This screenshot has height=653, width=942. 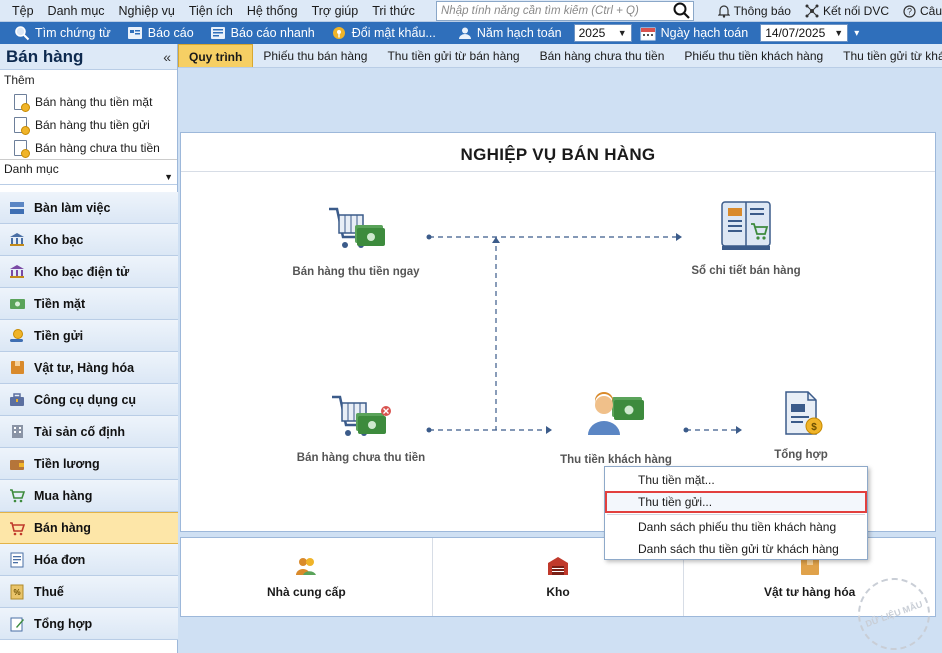 What do you see at coordinates (88, 57) in the screenshot?
I see `sidebar-header: Bán hàng «` at bounding box center [88, 57].